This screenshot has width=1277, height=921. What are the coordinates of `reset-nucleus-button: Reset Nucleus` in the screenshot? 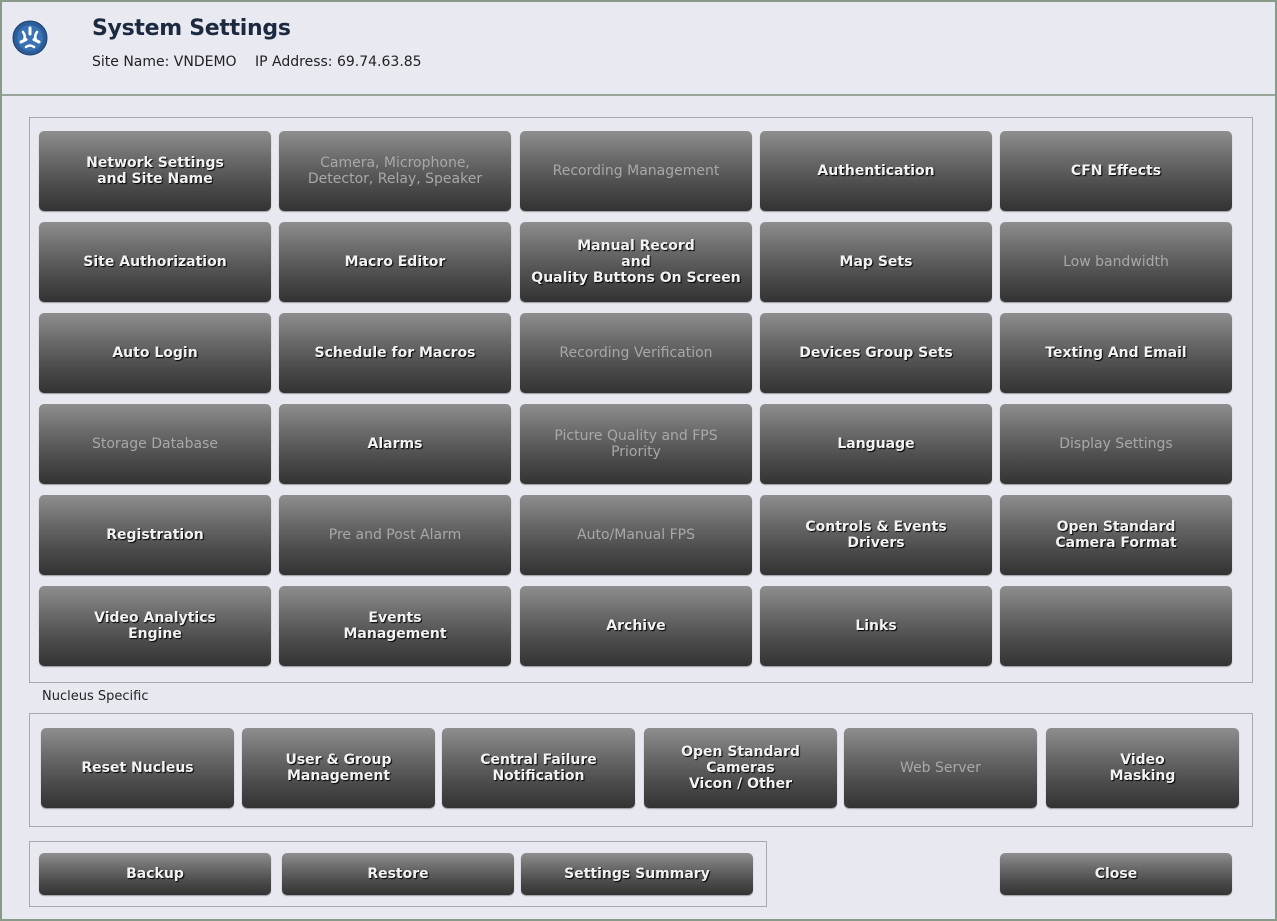 It's located at (137, 768).